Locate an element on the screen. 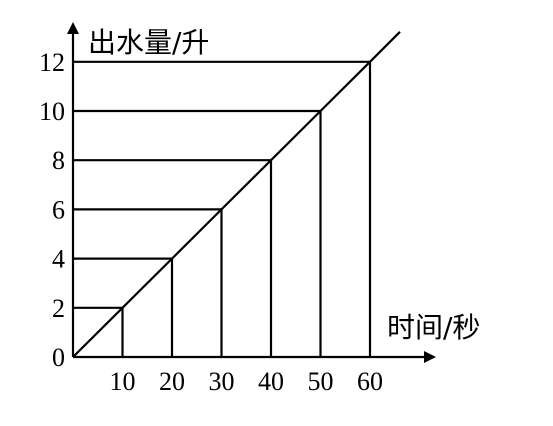 The image size is (553, 426). origin-label: 0 is located at coordinates (58, 357).